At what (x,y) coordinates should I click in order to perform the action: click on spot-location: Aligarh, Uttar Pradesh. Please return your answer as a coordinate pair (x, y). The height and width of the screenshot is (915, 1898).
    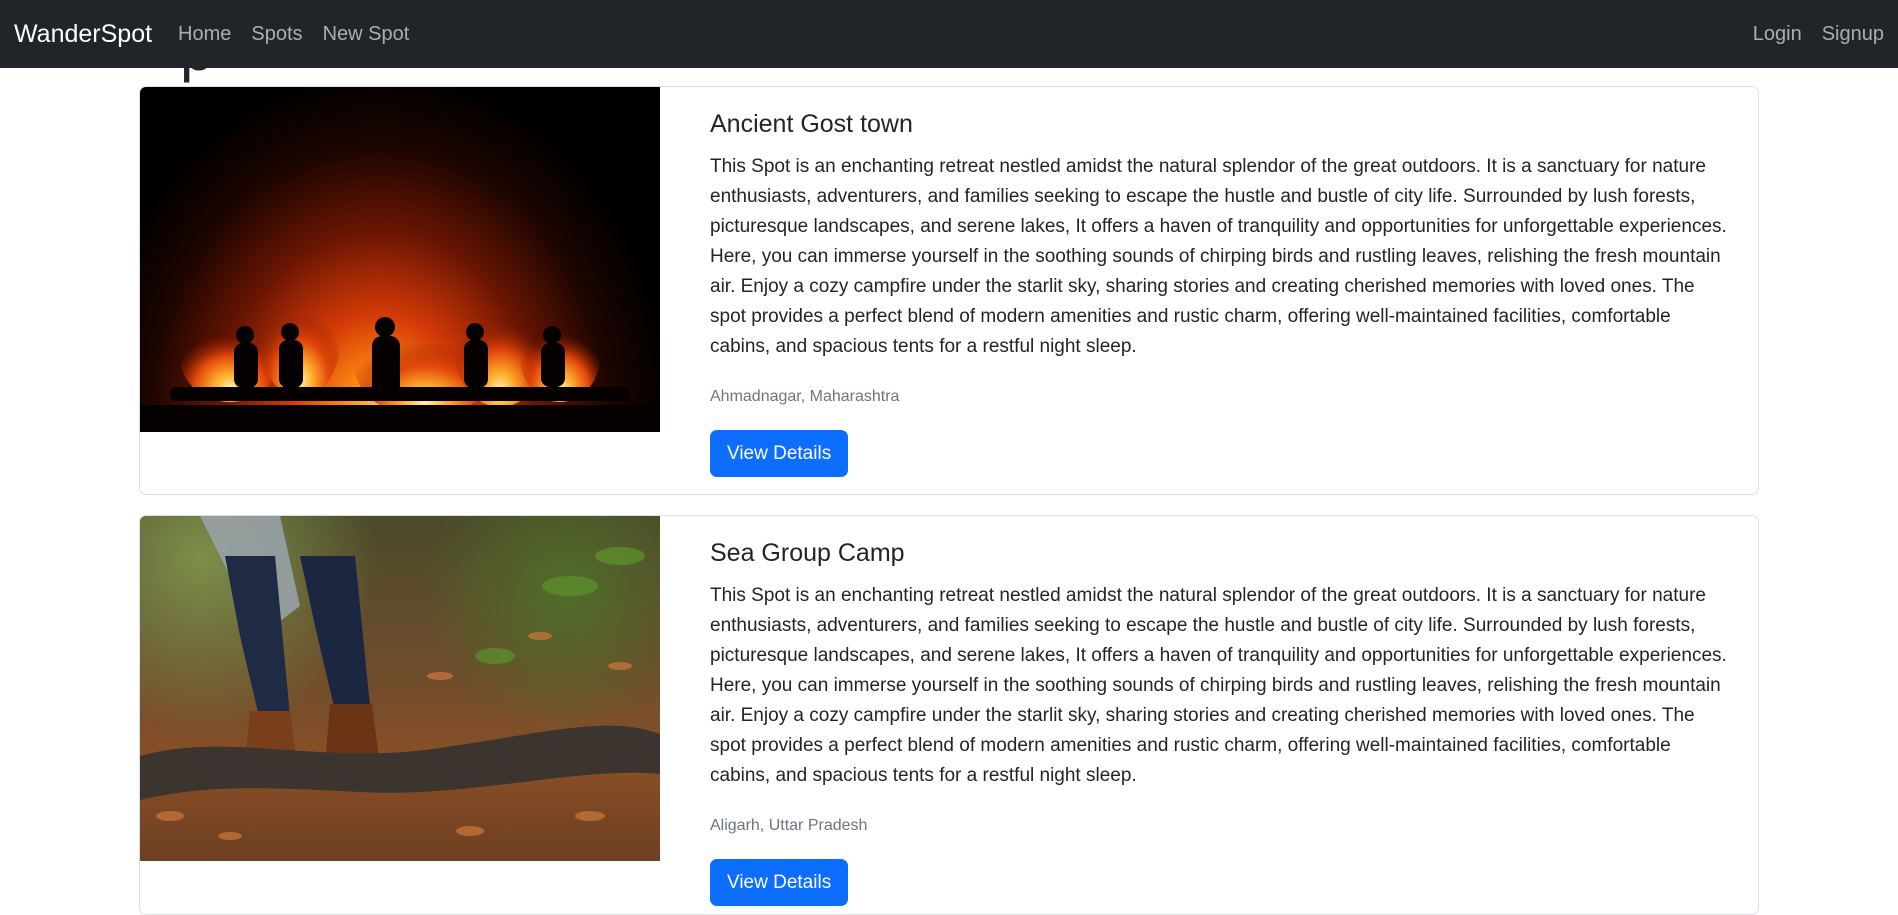
    Looking at the image, I should click on (789, 825).